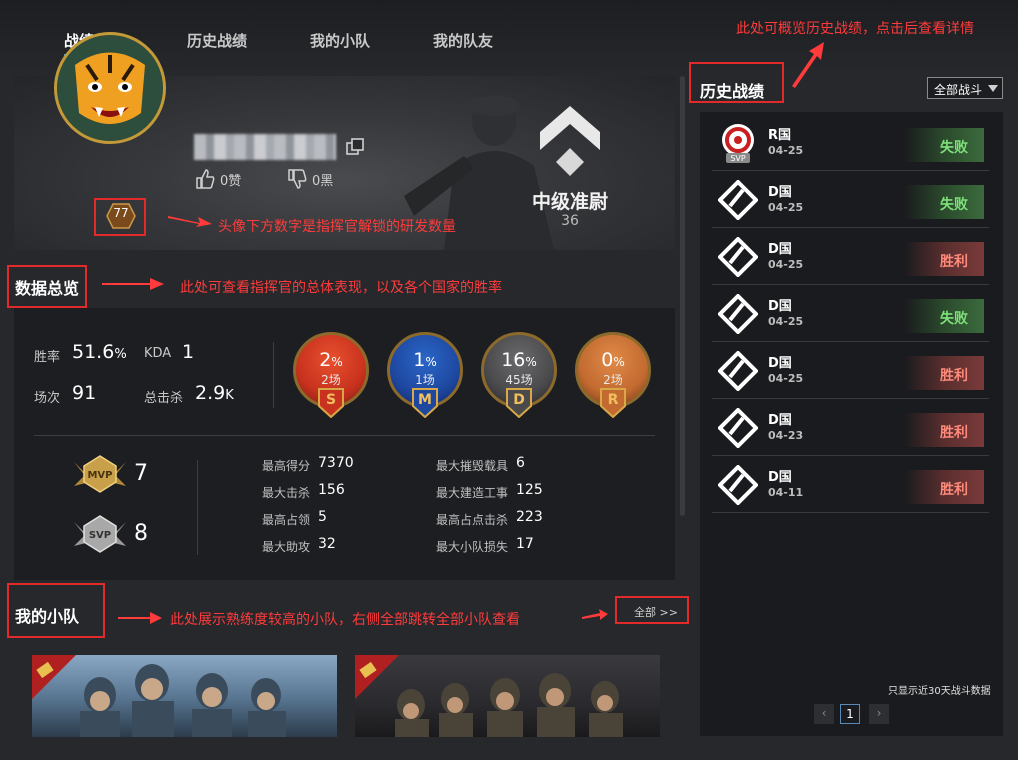 The image size is (1018, 760). What do you see at coordinates (331, 376) in the screenshot?
I see `nation-s-winrate: 2% 2场 S` at bounding box center [331, 376].